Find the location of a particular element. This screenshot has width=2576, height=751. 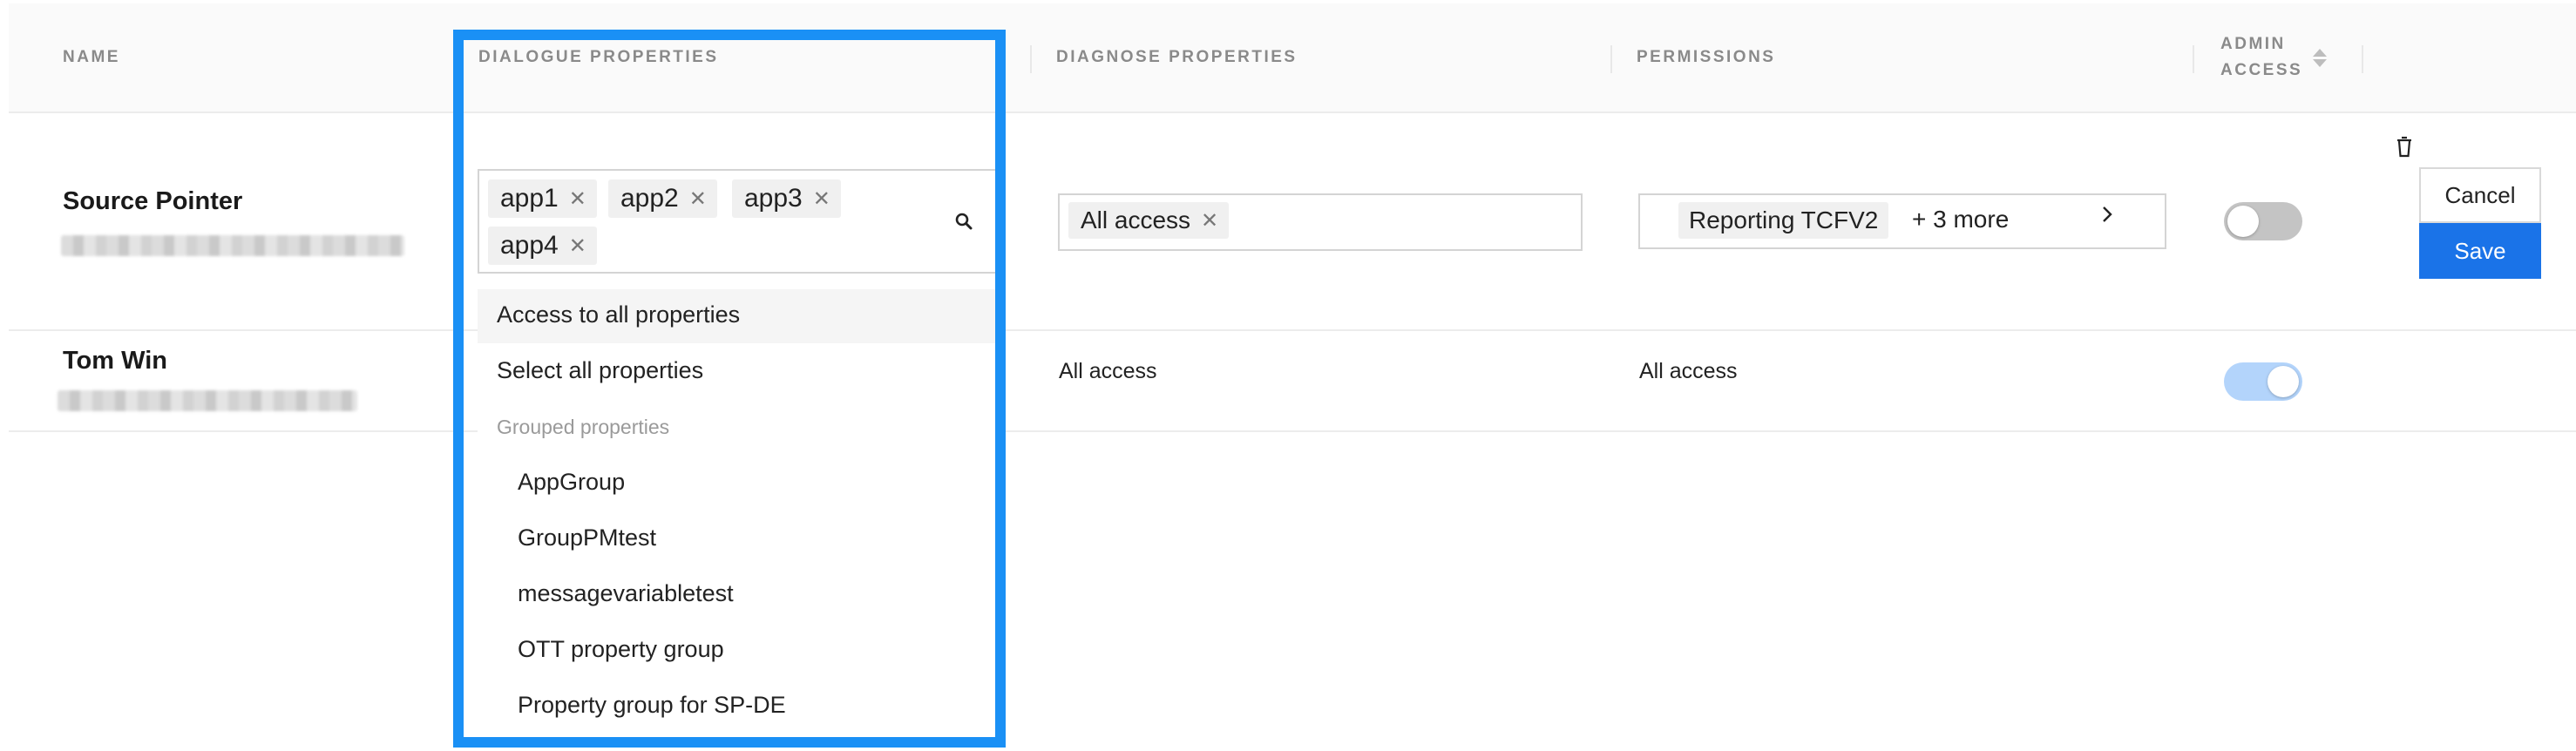

permissions-value: All access is located at coordinates (1689, 371).